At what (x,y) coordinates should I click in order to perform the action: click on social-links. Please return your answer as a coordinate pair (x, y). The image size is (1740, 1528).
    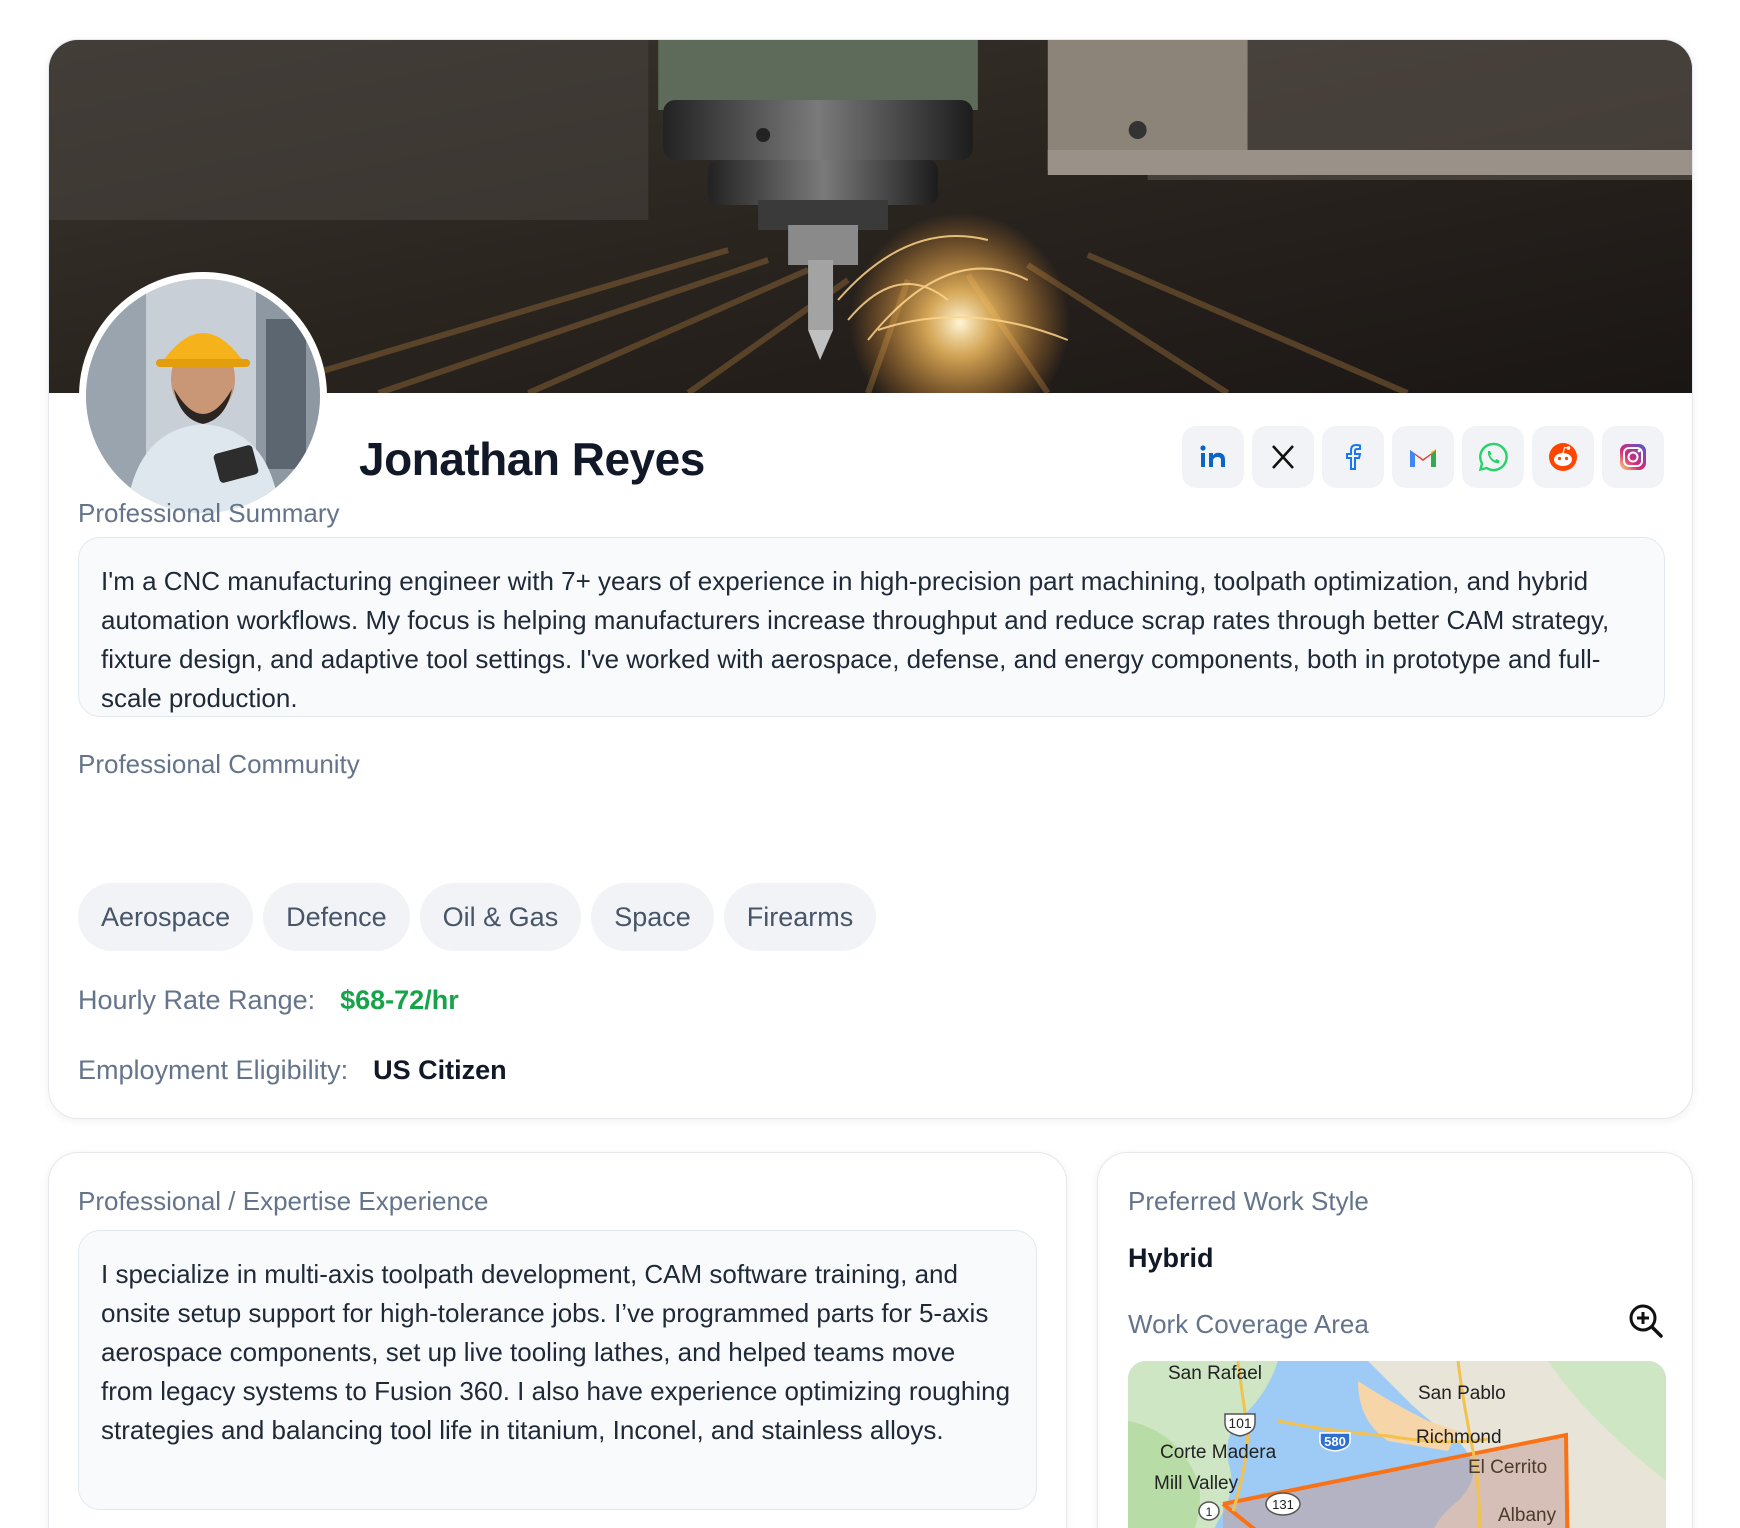
    Looking at the image, I should click on (1423, 457).